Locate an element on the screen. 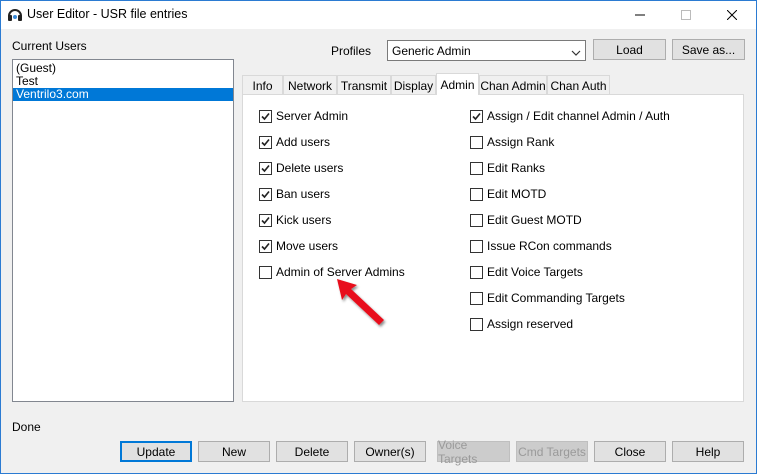  checkbox-label: Edit Guest MOTD is located at coordinates (534, 220).